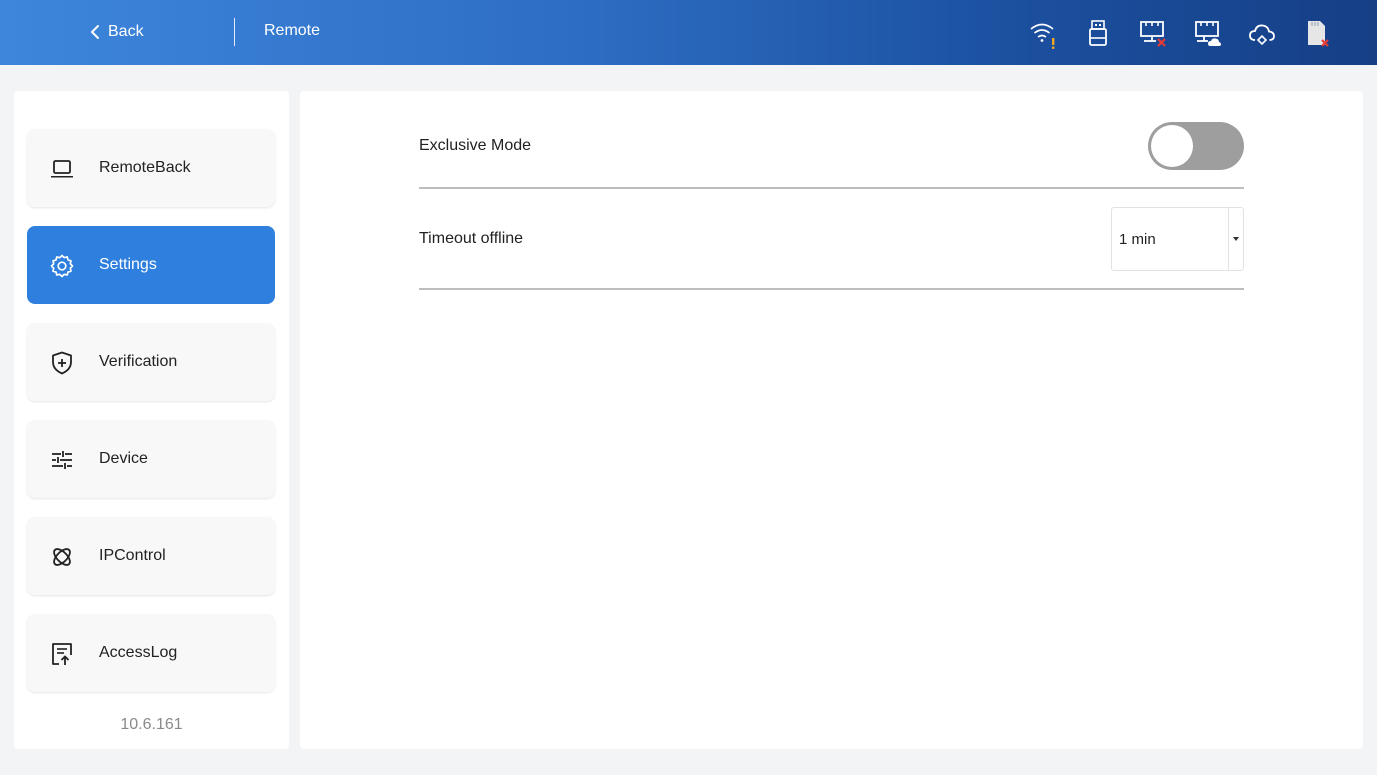  Describe the element at coordinates (1098, 33) in the screenshot. I see `usb-drive-icon` at that location.